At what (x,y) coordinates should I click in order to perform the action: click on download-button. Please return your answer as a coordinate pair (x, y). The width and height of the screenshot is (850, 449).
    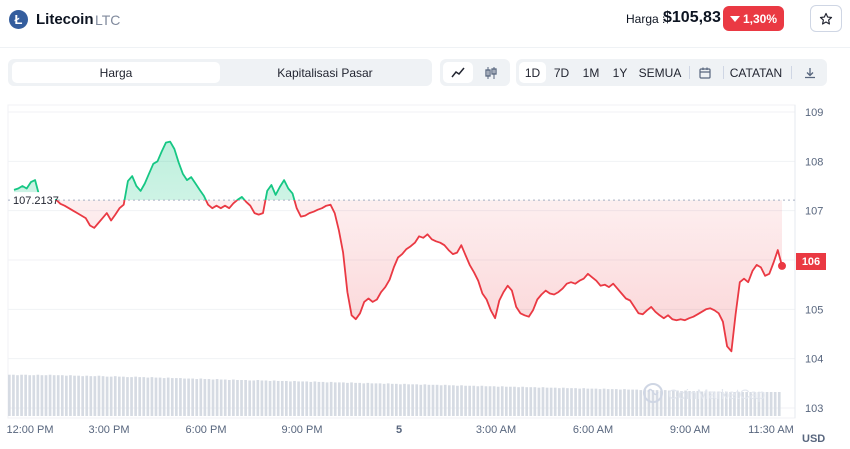
    Looking at the image, I should click on (810, 72).